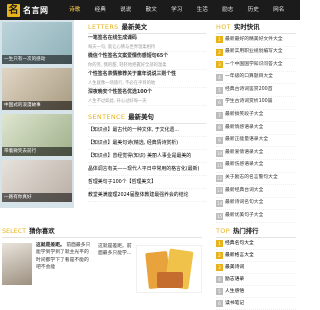  I want to click on image-banner-column: 一生只有一次的感动 中国式的浪漫故事 带着微笑去前行 一路有你真好, so click(37, 114).